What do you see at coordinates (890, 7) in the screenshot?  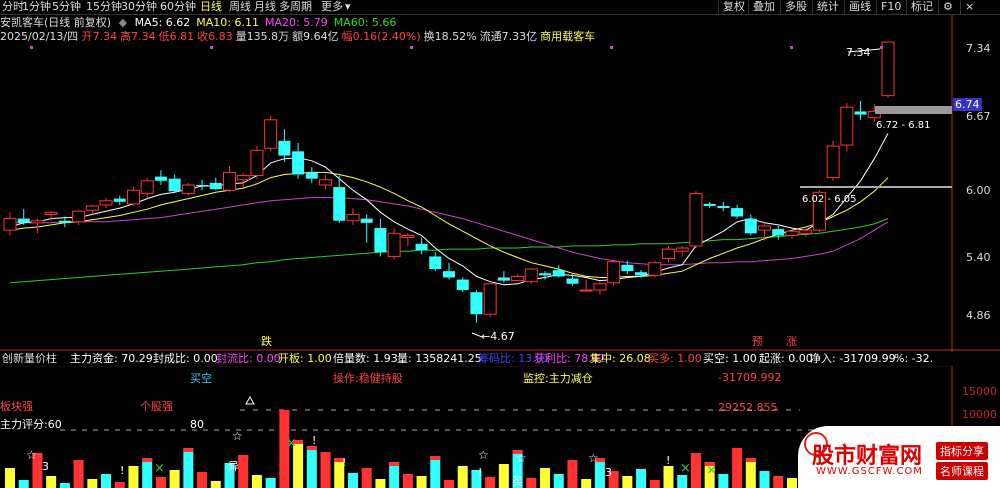 I see `toolbar-btn-5: F10` at bounding box center [890, 7].